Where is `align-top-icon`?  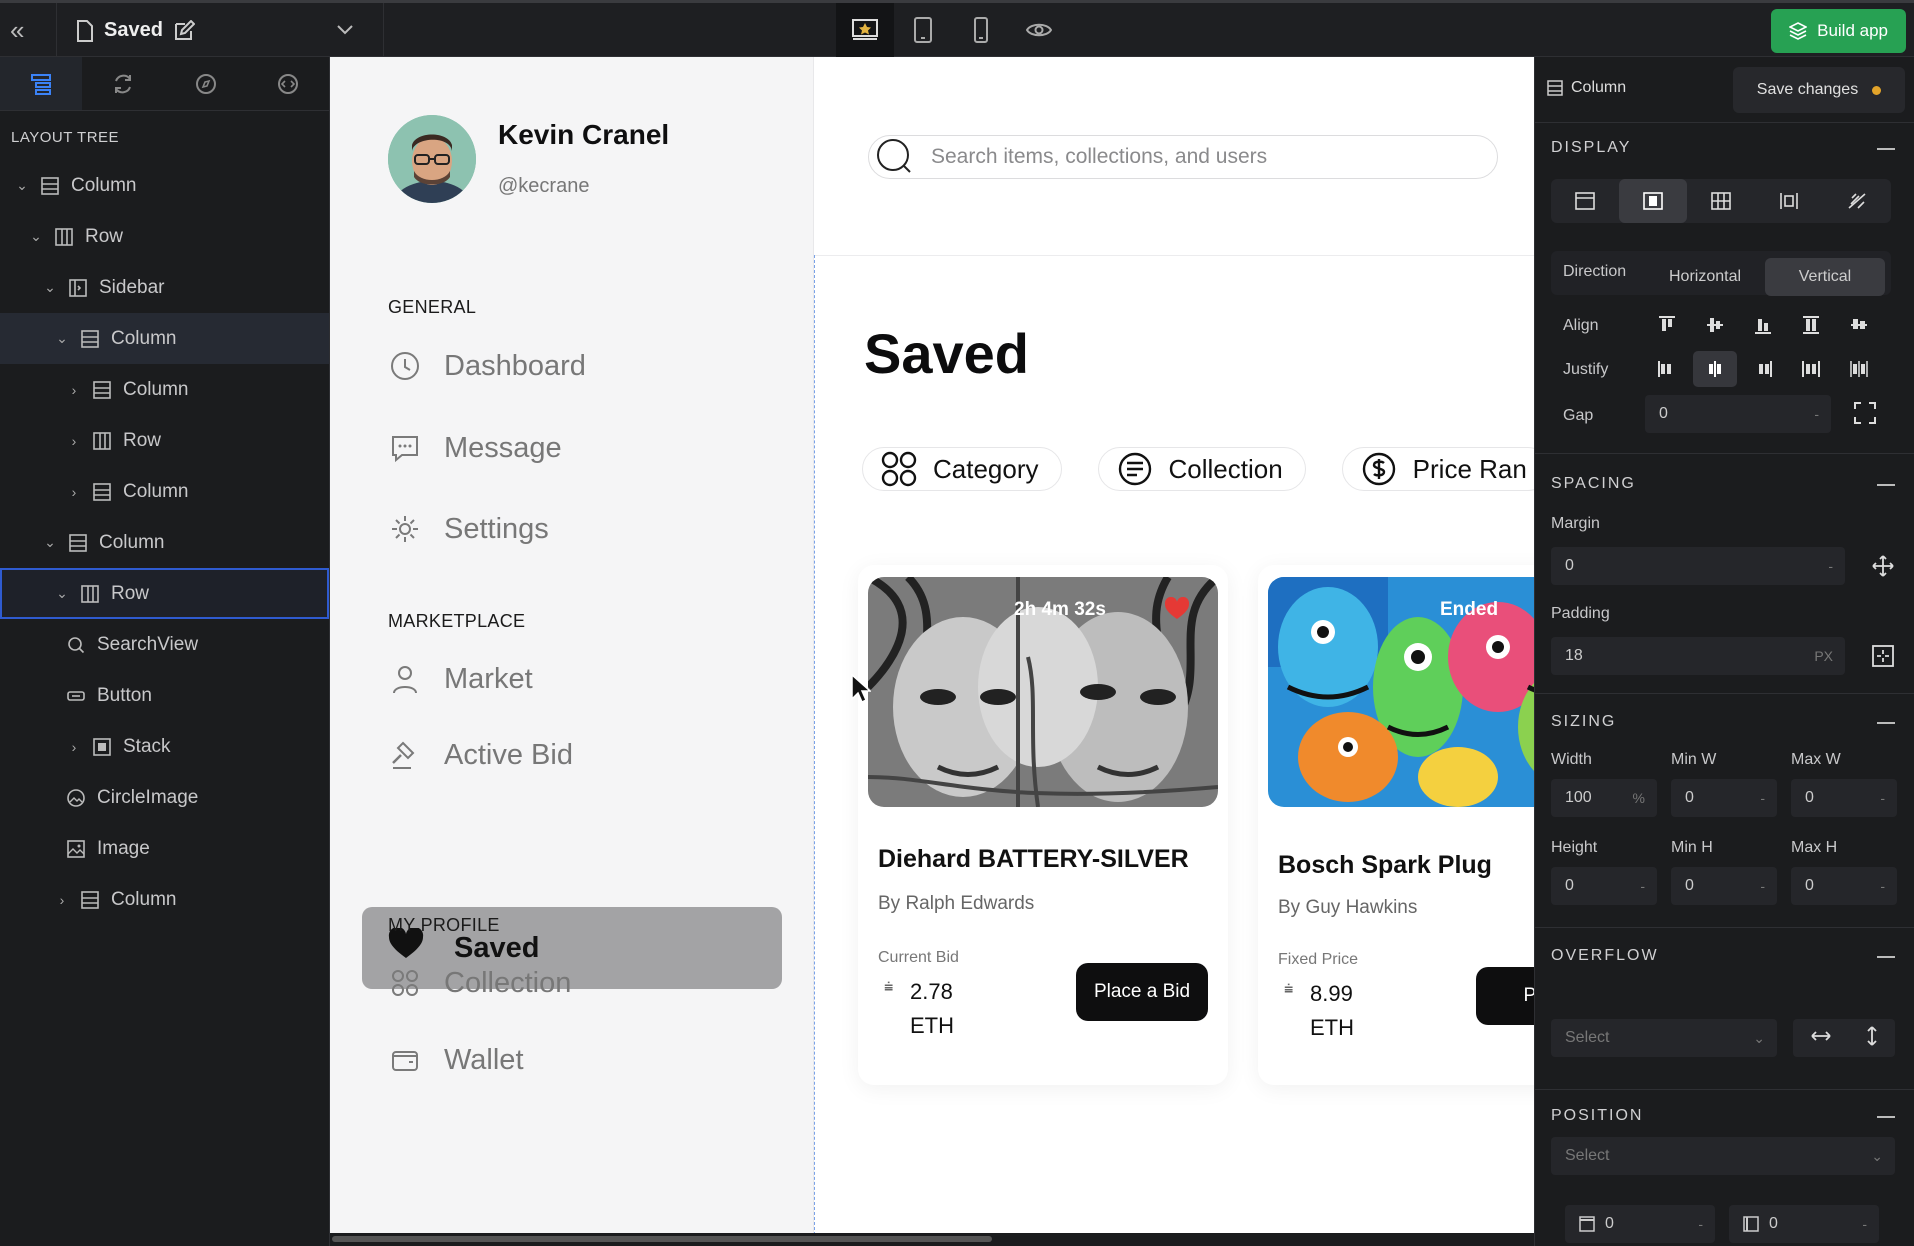
align-top-icon is located at coordinates (1667, 325).